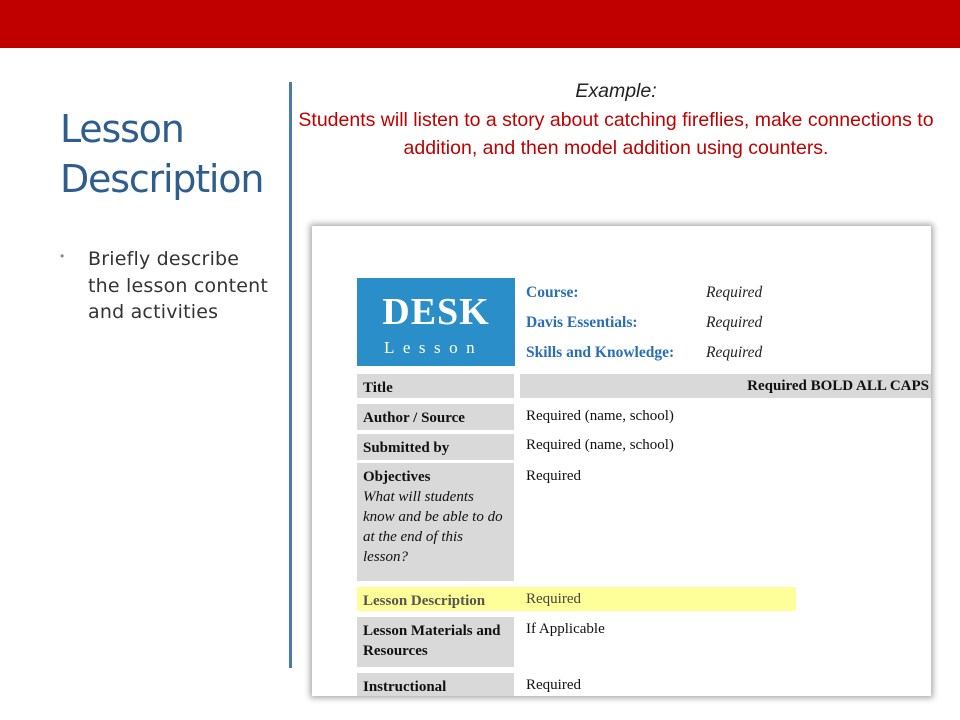 The width and height of the screenshot is (960, 720). What do you see at coordinates (552, 292) in the screenshot?
I see `header-label-course: Course:` at bounding box center [552, 292].